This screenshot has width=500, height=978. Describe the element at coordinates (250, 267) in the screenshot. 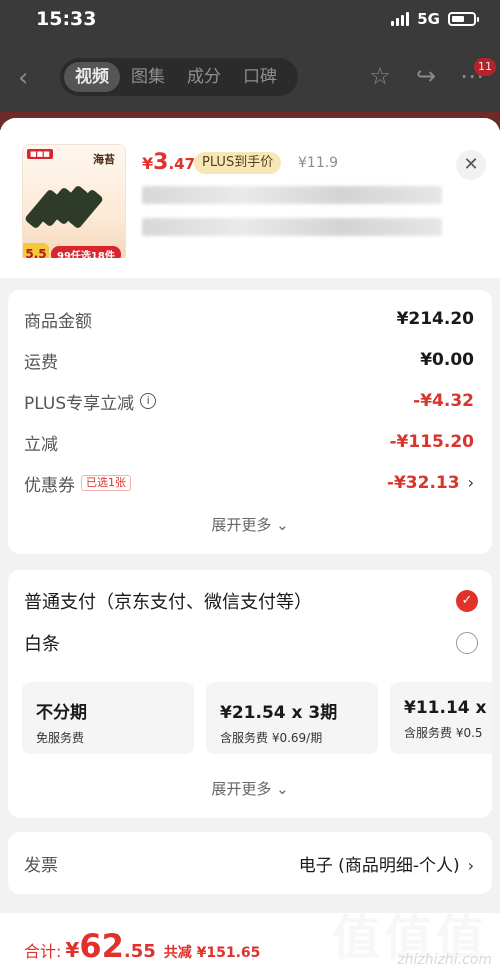

I see `card-top-edge` at that location.